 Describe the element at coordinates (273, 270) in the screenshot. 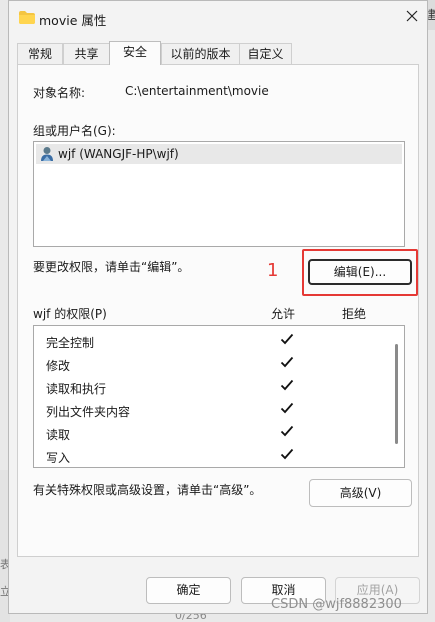

I see `step-annotation: 1` at that location.